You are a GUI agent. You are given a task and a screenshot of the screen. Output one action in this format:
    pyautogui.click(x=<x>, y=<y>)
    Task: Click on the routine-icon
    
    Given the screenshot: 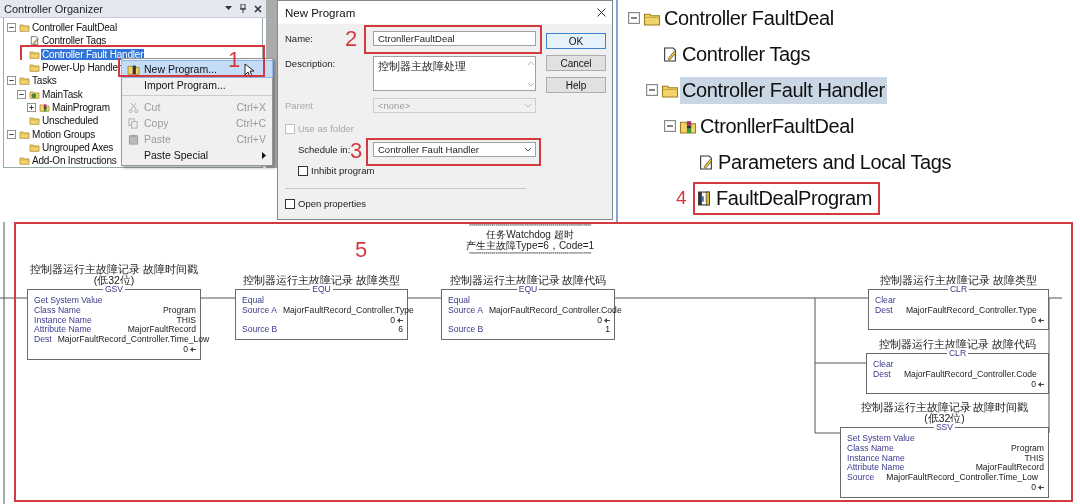 What is the action you would take?
    pyautogui.click(x=704, y=198)
    